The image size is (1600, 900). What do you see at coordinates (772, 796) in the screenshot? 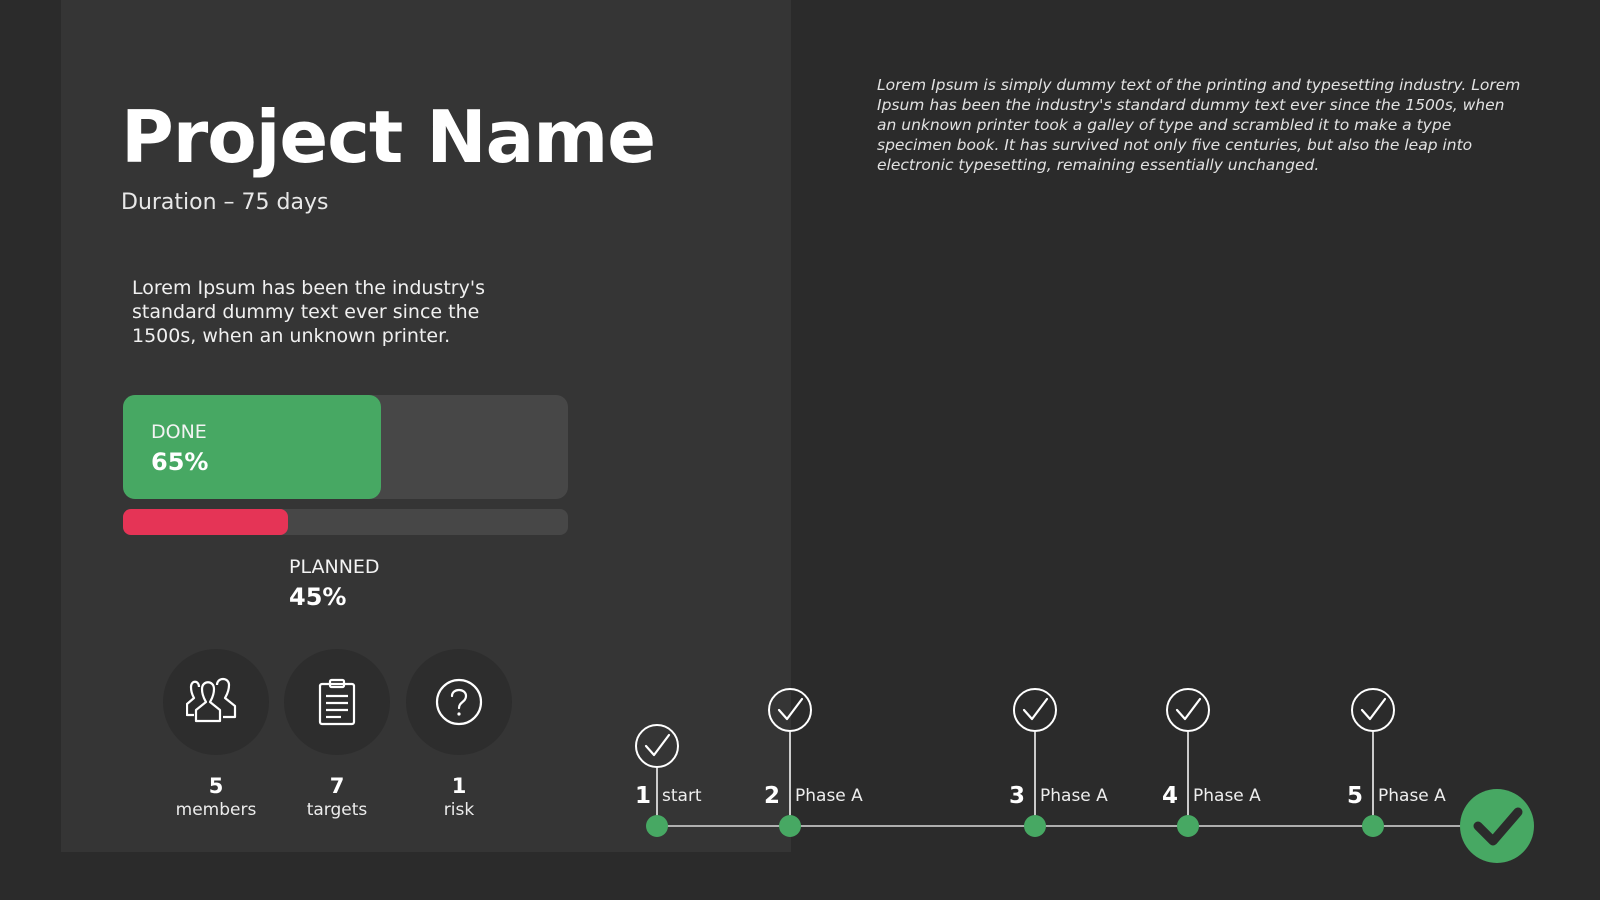
I see `milestone-number: 2` at bounding box center [772, 796].